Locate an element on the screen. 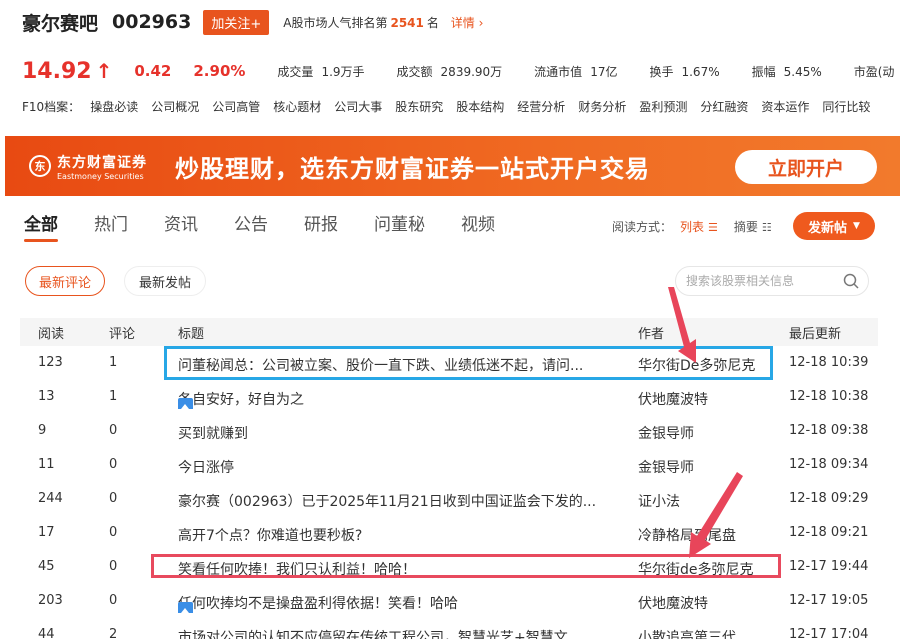  rank-detail-link: 详情 › is located at coordinates (467, 23).